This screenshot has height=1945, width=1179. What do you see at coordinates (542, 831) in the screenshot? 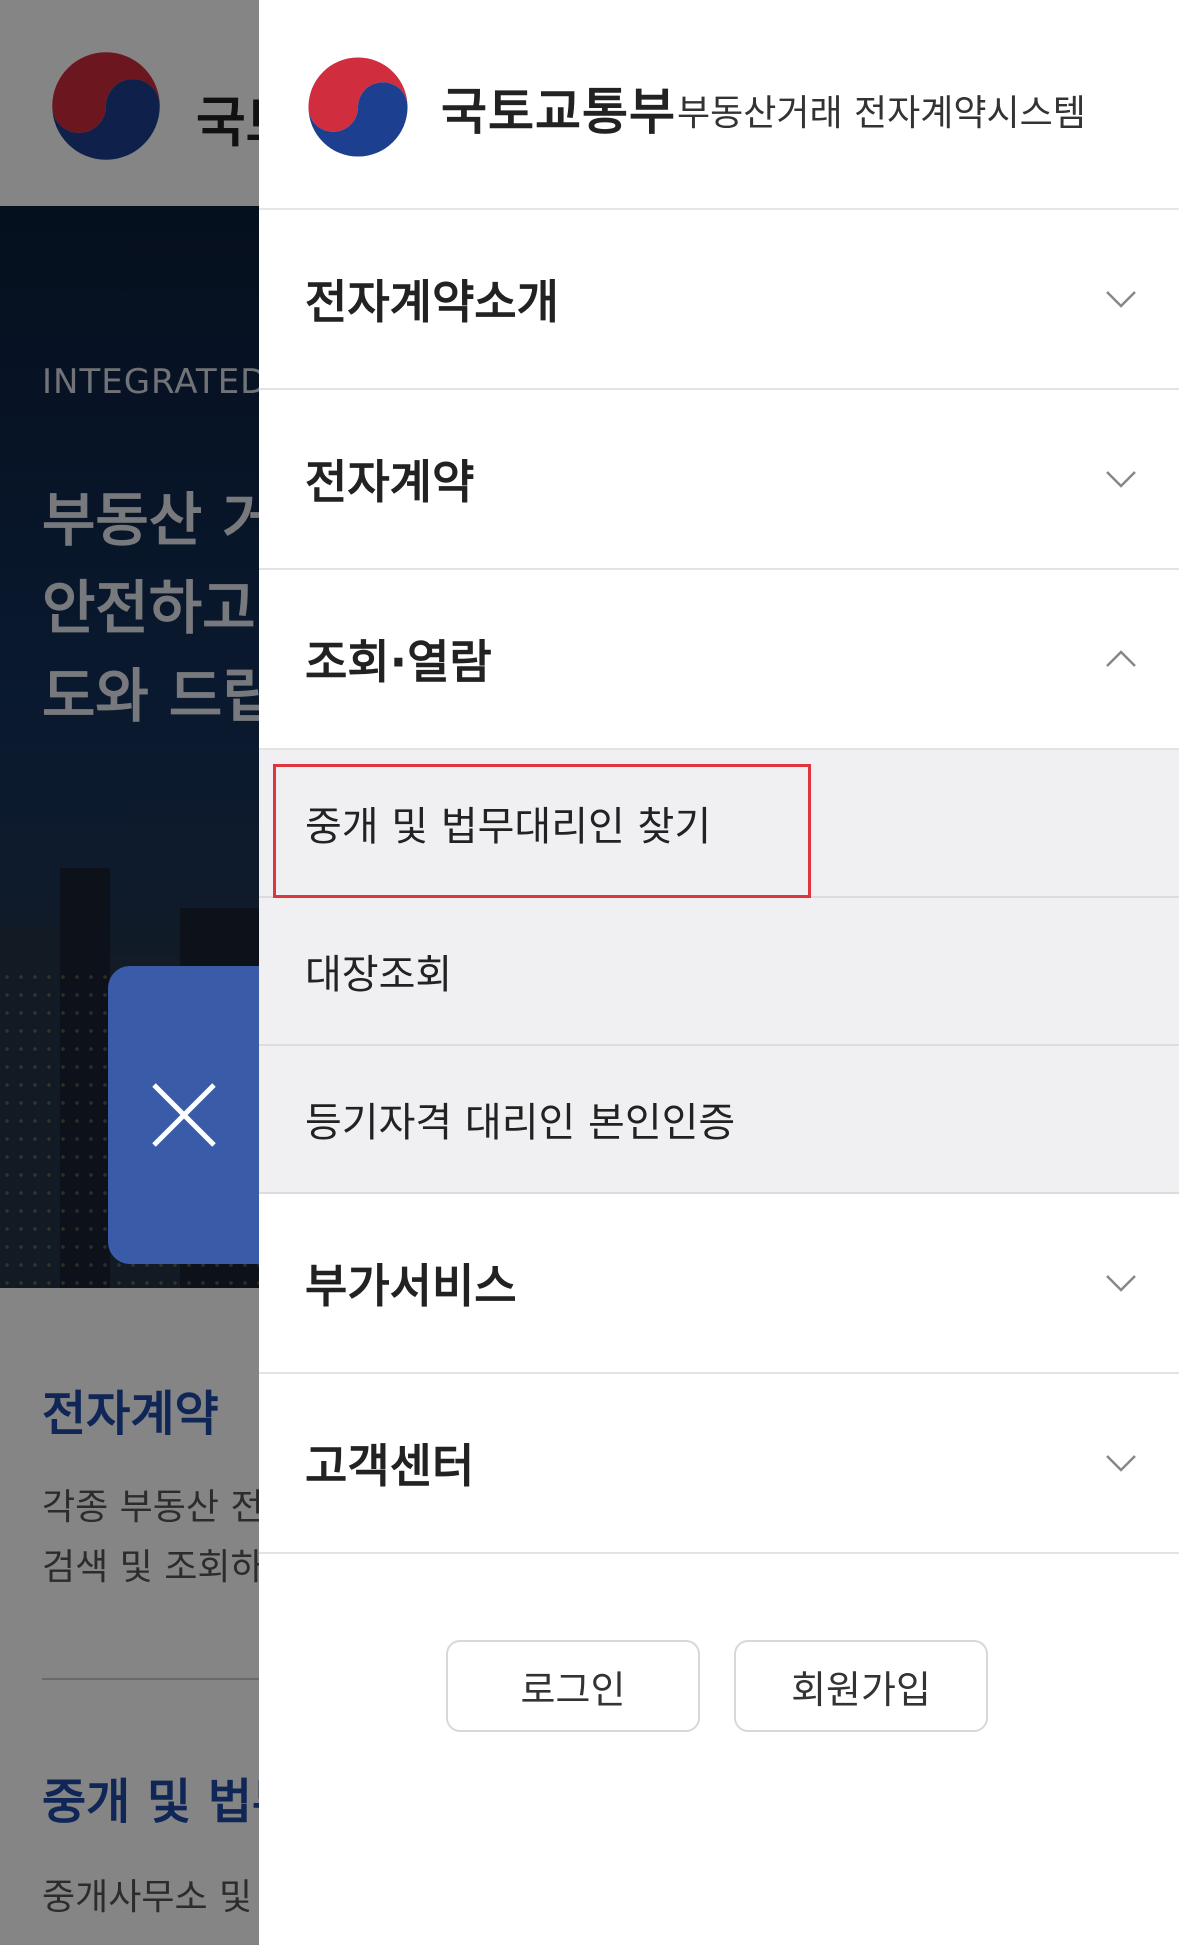
I see `highlight-box` at bounding box center [542, 831].